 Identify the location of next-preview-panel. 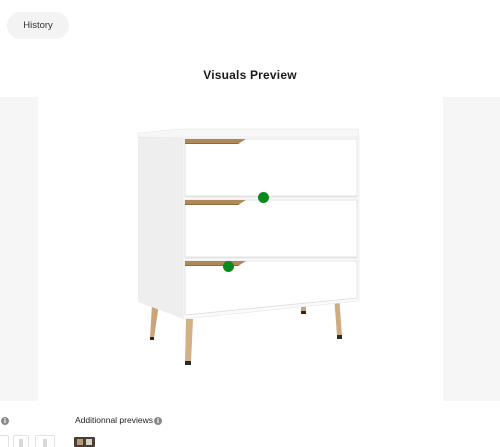
(471, 249).